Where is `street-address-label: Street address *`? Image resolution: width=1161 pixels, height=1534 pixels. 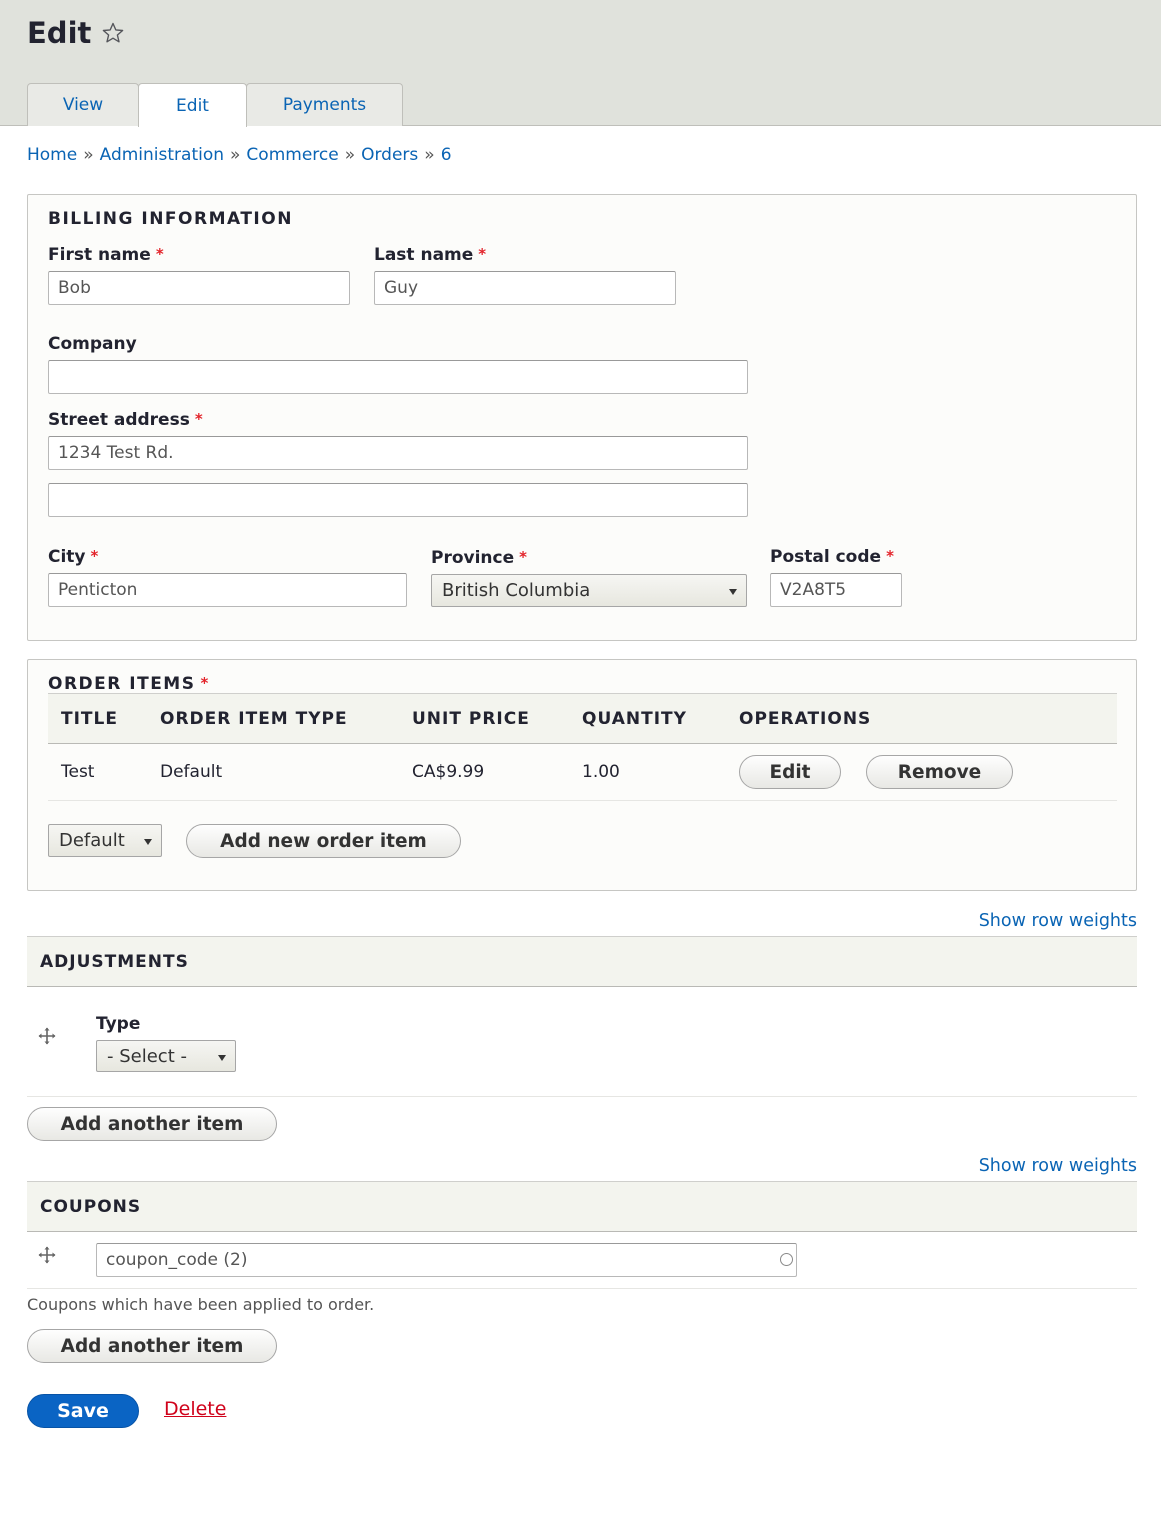 street-address-label: Street address * is located at coordinates (125, 420).